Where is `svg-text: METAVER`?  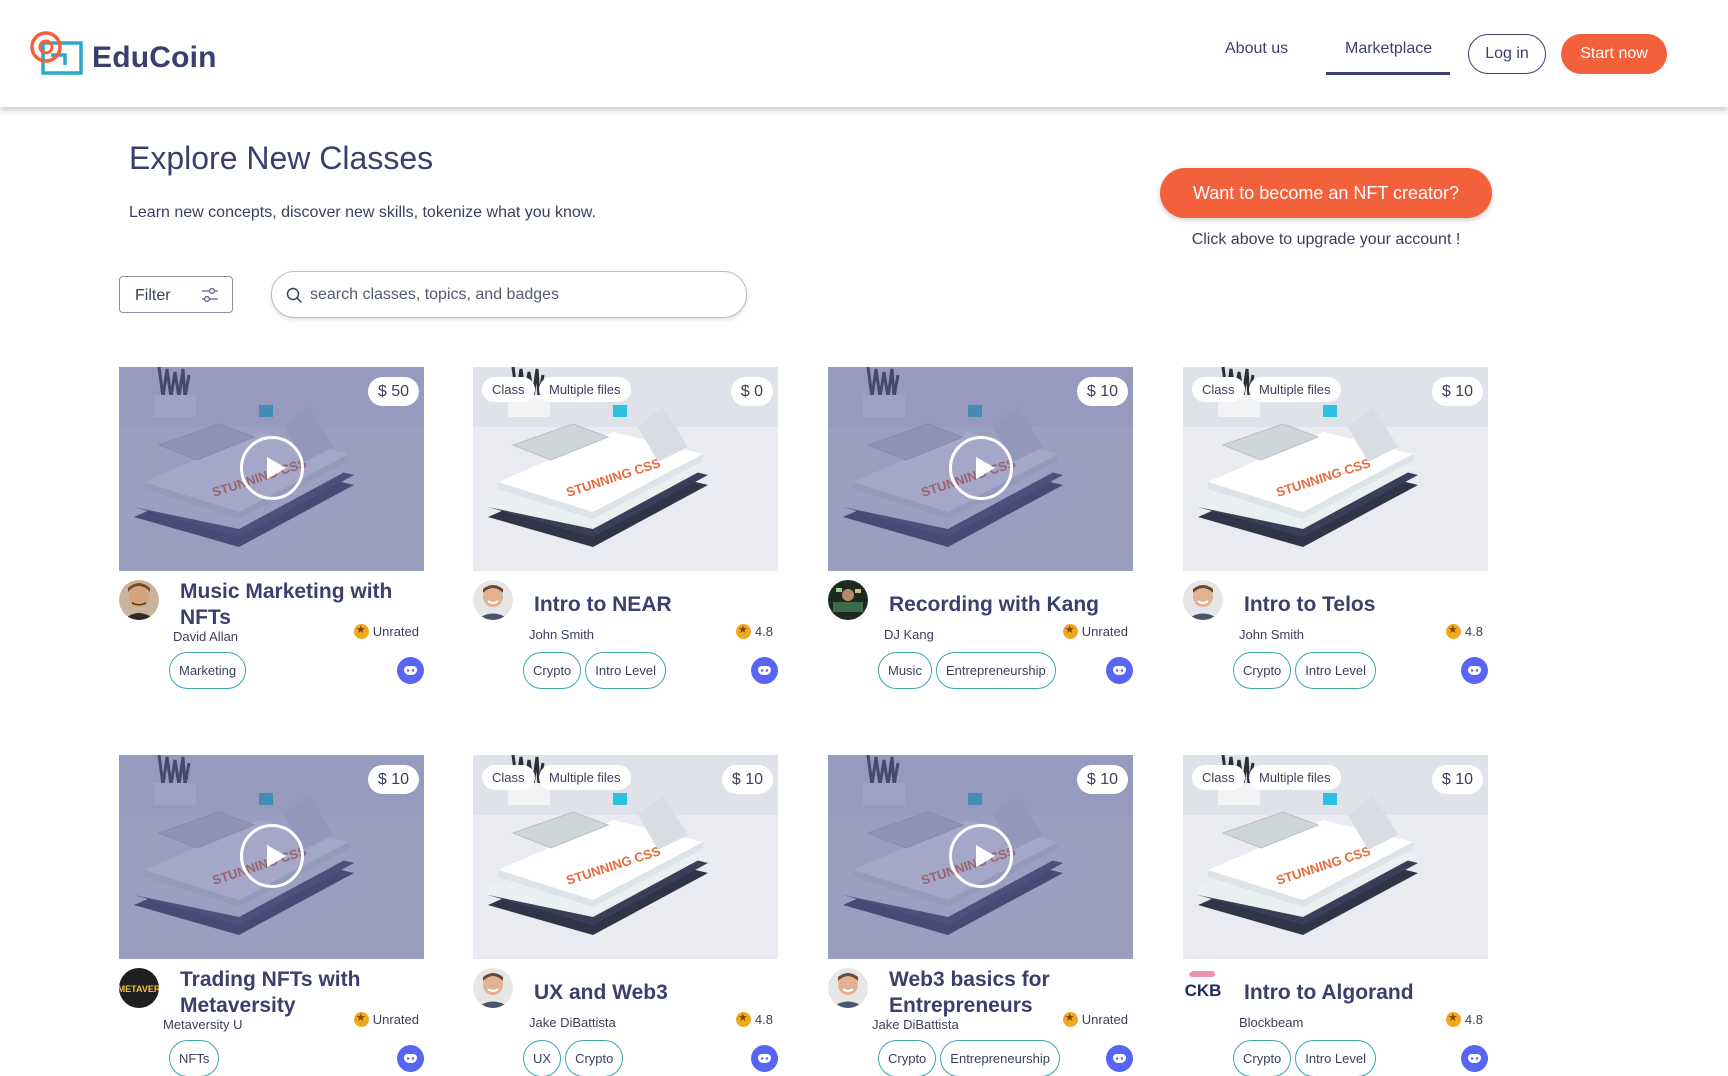
svg-text: METAVER is located at coordinates (139, 989).